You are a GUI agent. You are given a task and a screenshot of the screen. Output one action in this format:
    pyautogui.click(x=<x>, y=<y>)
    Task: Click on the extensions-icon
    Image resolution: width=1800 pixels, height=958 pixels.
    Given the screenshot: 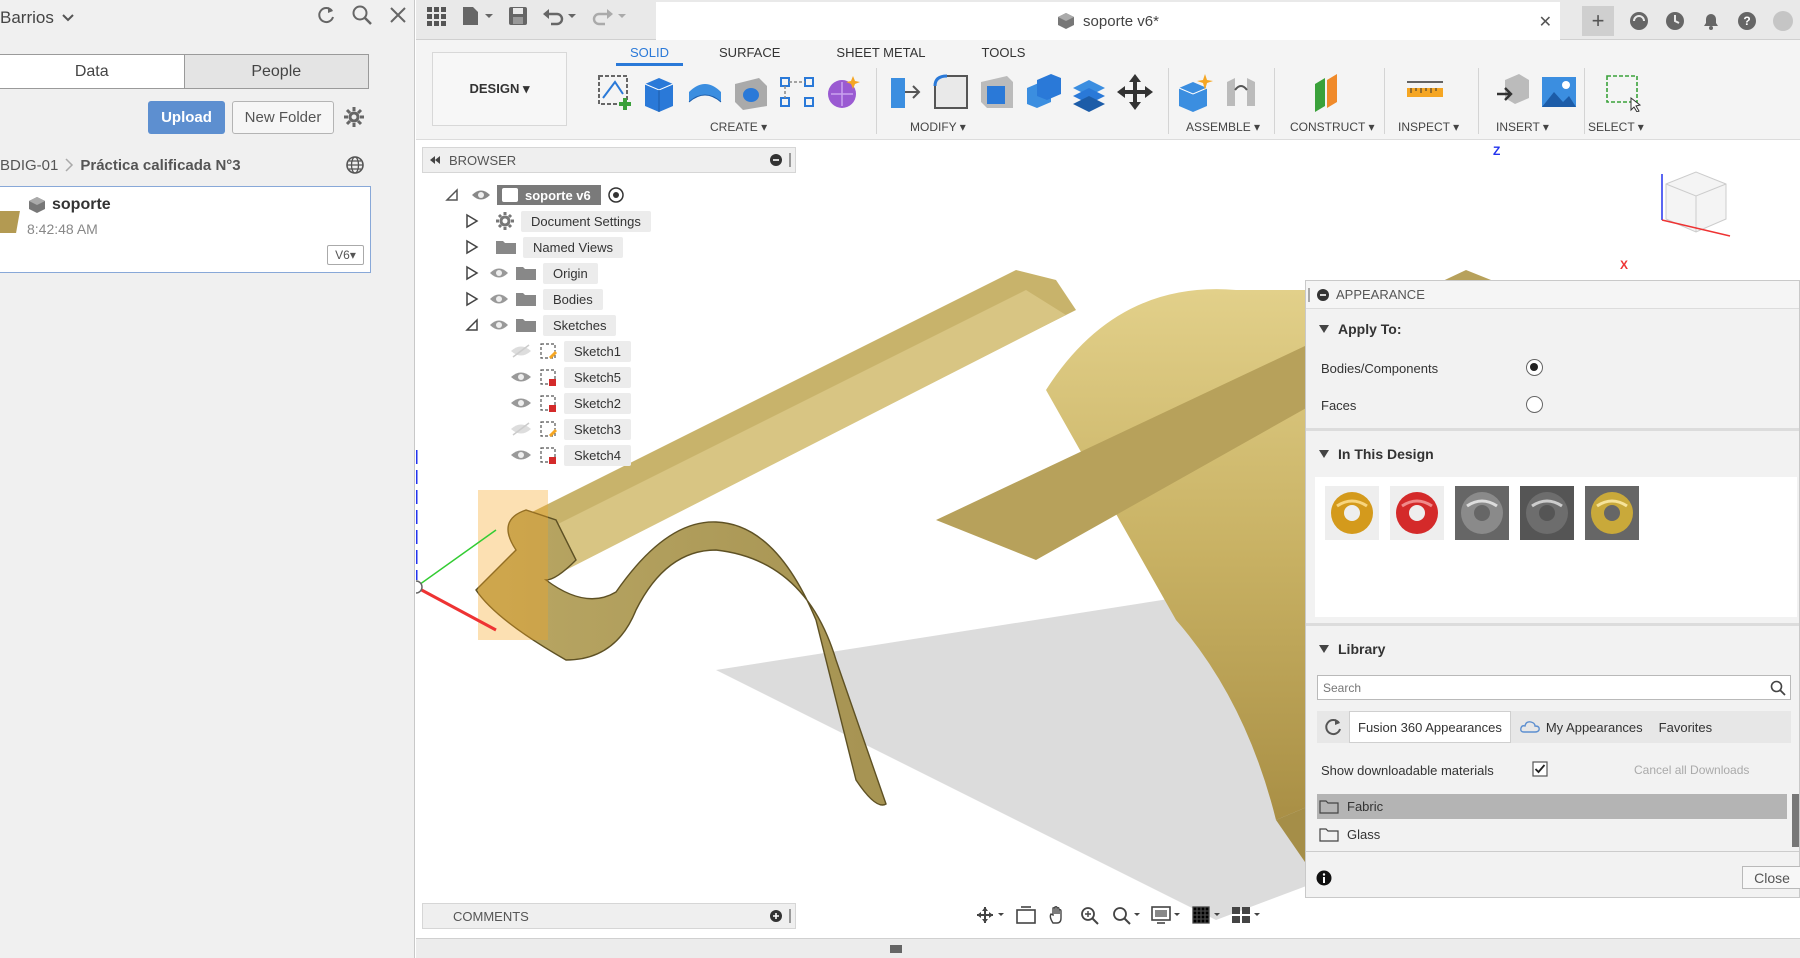 What is the action you would take?
    pyautogui.click(x=1639, y=21)
    